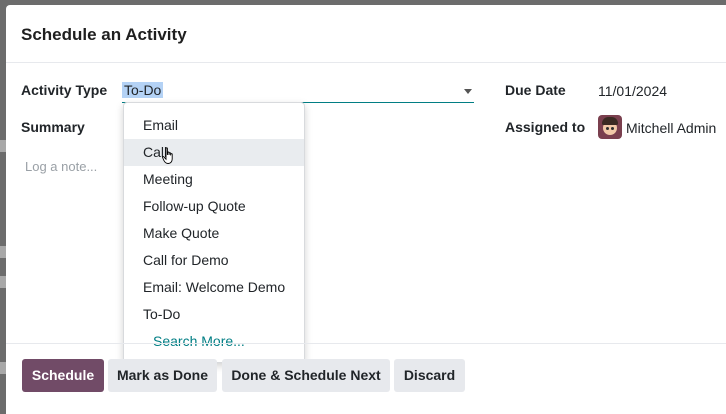 This screenshot has width=726, height=414. I want to click on dropdown-item-call: Call, so click(214, 152).